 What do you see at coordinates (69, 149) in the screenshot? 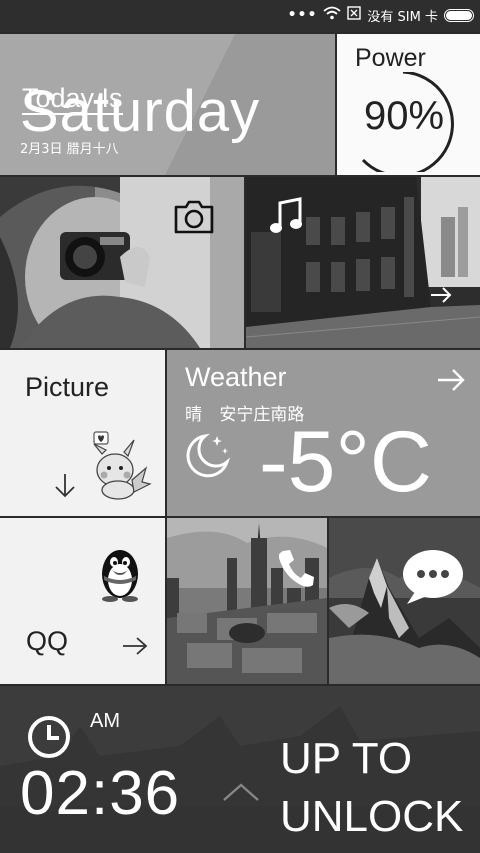
I see `lunar-date: 2月3日 腊月十八` at bounding box center [69, 149].